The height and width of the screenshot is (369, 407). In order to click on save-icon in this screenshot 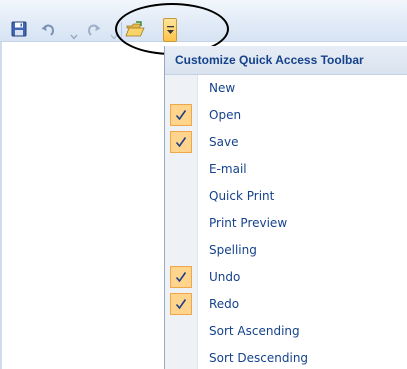, I will do `click(20, 30)`.